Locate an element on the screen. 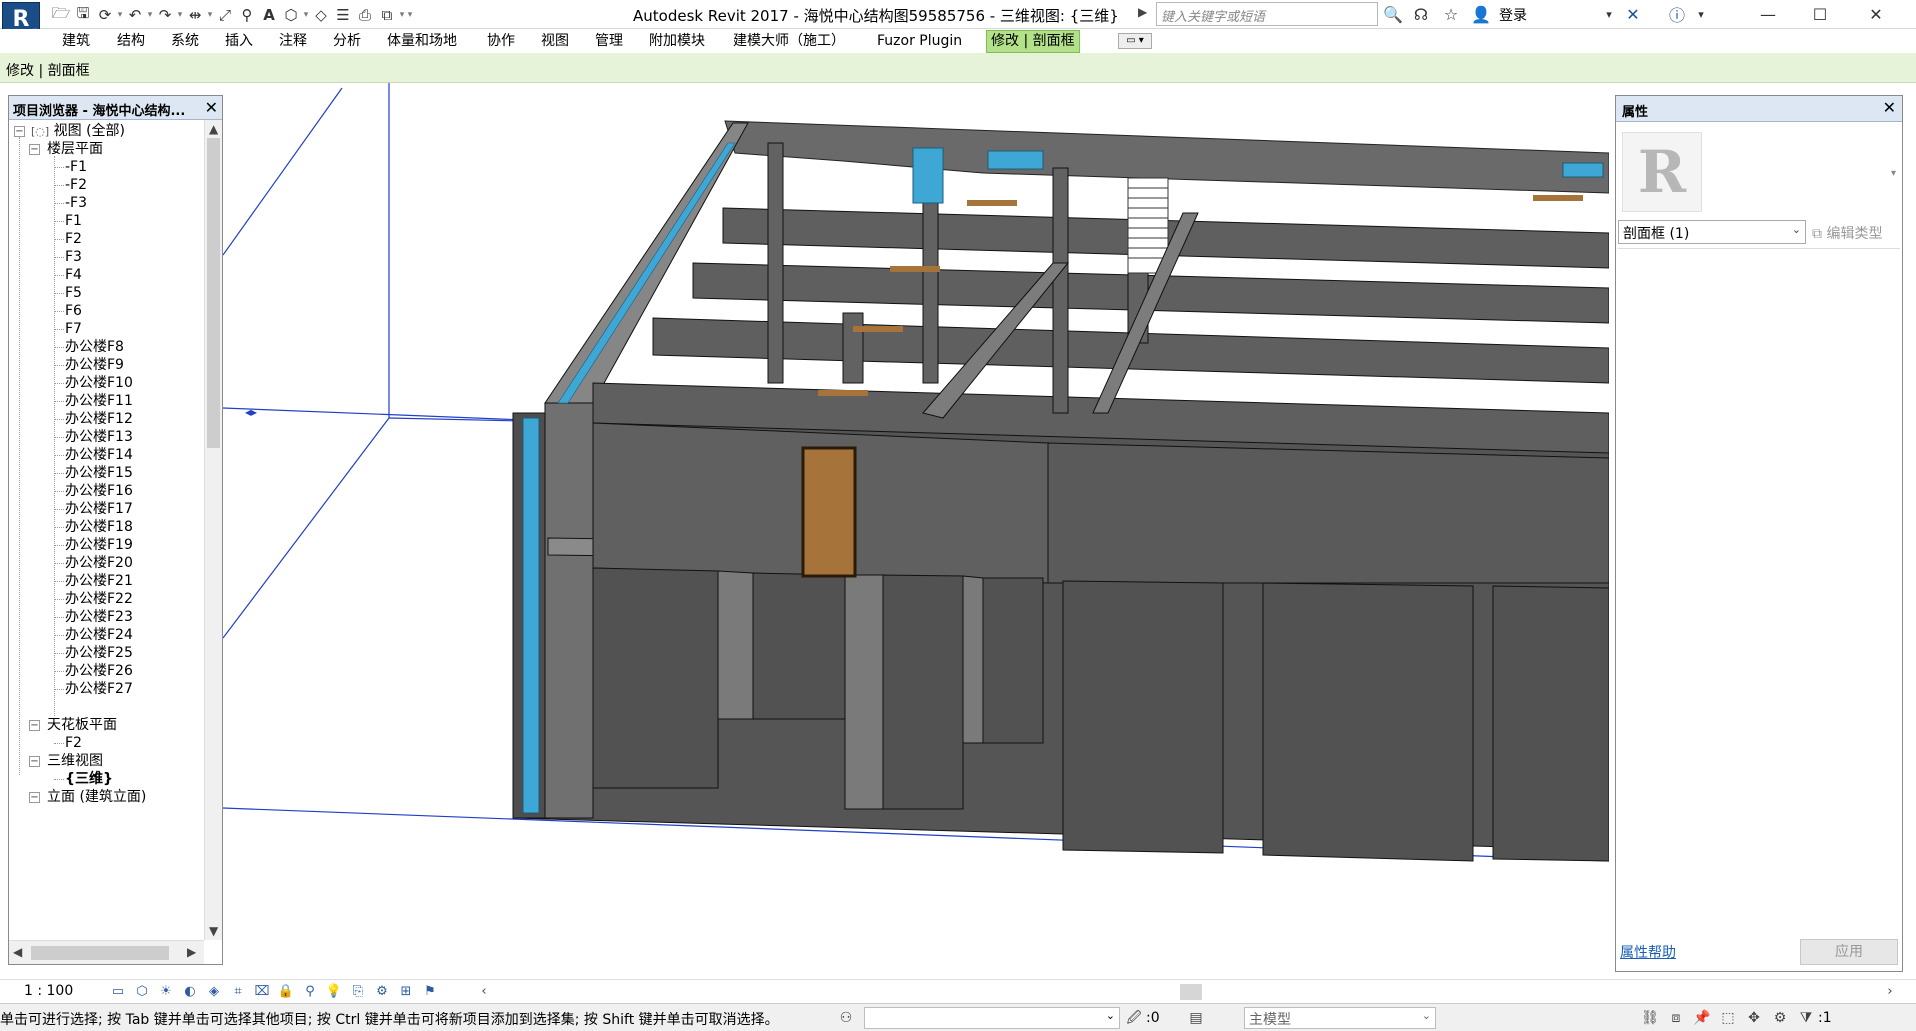 The image size is (1916, 1031). tab-massing-site: 体量和场地 is located at coordinates (422, 41).